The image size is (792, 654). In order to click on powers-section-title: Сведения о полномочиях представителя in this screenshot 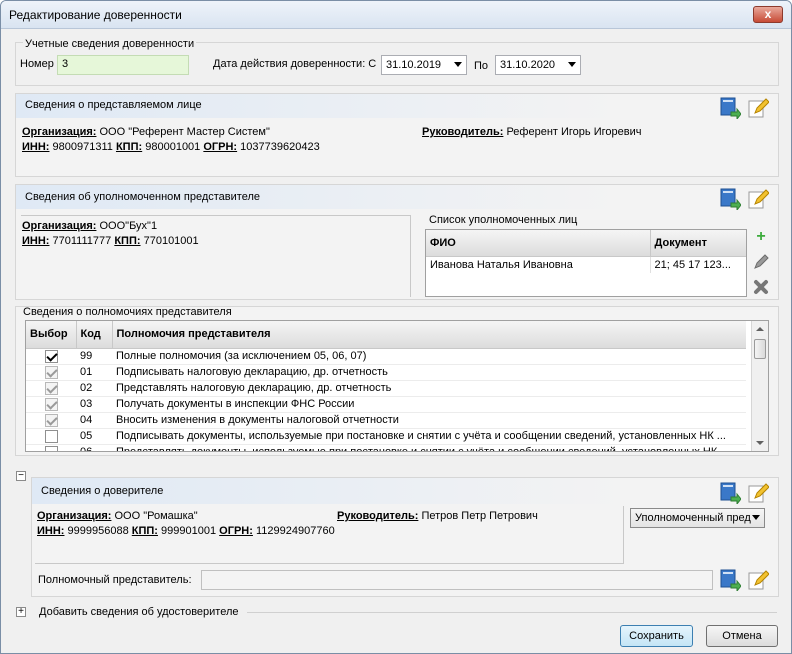, I will do `click(127, 312)`.